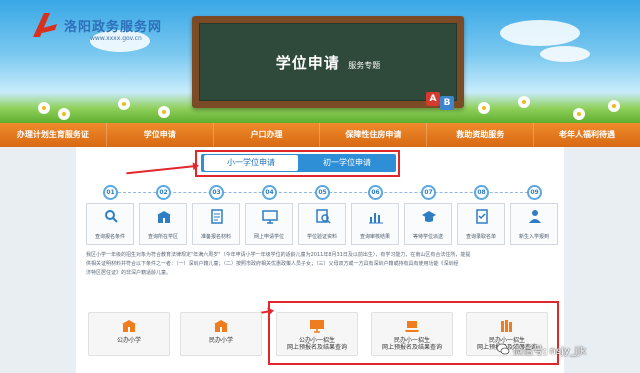  I want to click on card-label: 民办小一招生, so click(411, 340).